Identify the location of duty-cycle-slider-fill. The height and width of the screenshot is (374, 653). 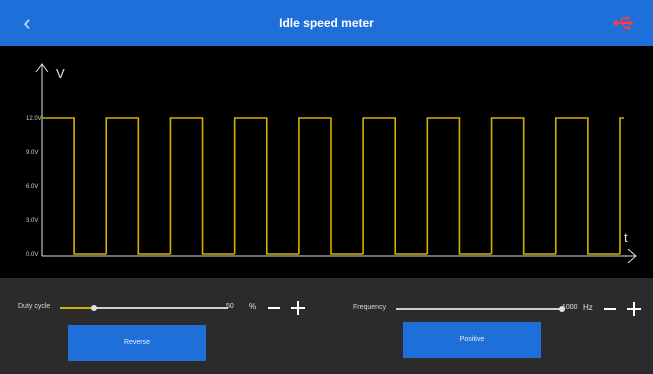
(77, 308).